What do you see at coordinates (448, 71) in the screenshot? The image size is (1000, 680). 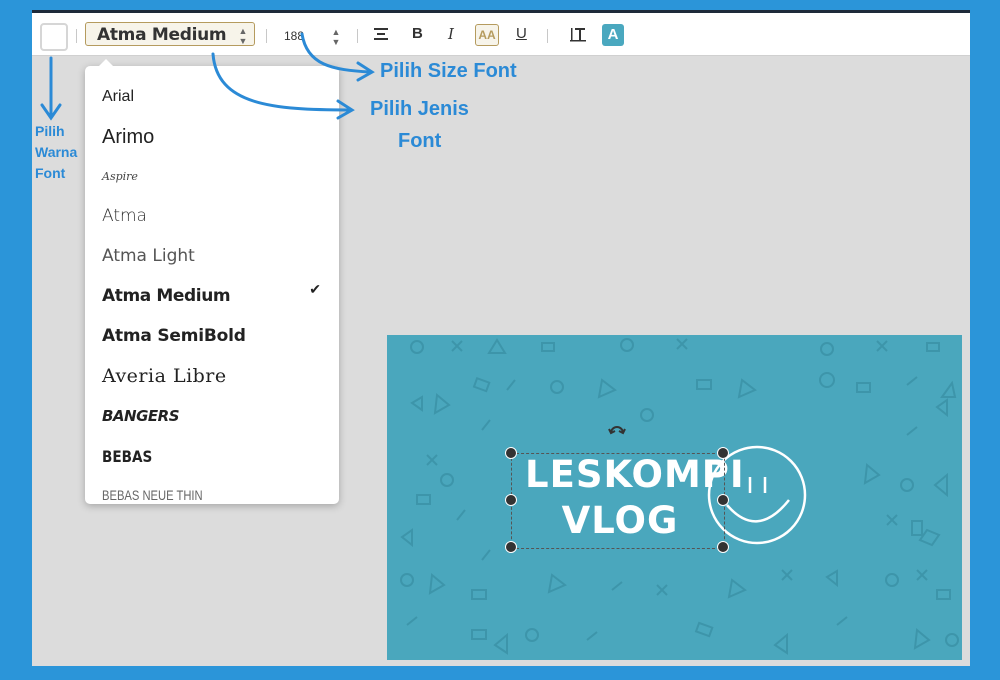 I see `annotation-size-font: Pilih Size Font` at bounding box center [448, 71].